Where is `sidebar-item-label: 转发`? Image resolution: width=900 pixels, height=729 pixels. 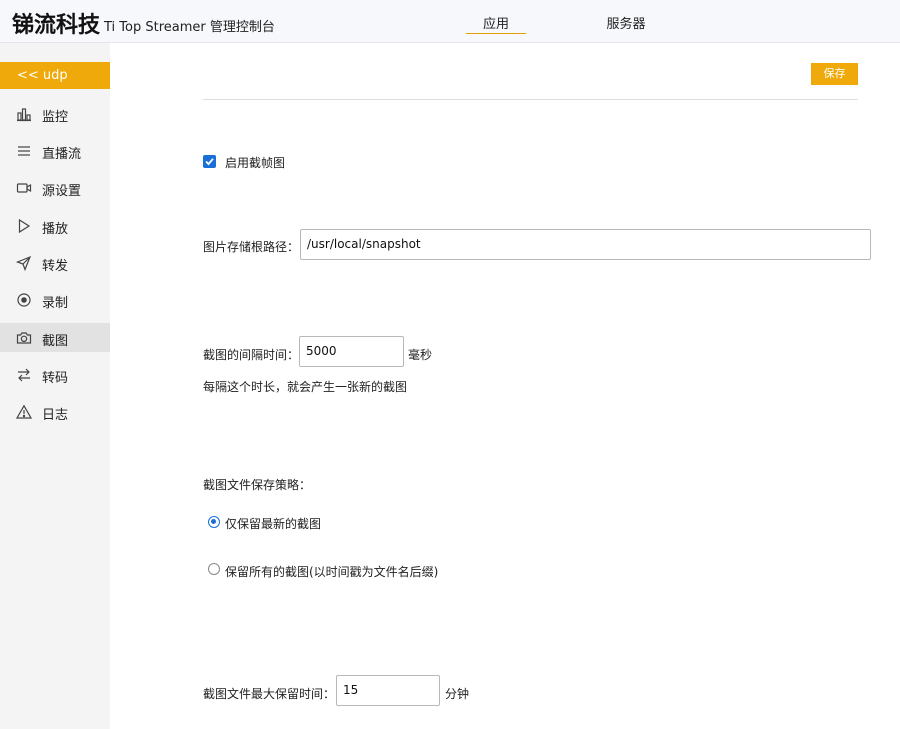 sidebar-item-label: 转发 is located at coordinates (55, 266).